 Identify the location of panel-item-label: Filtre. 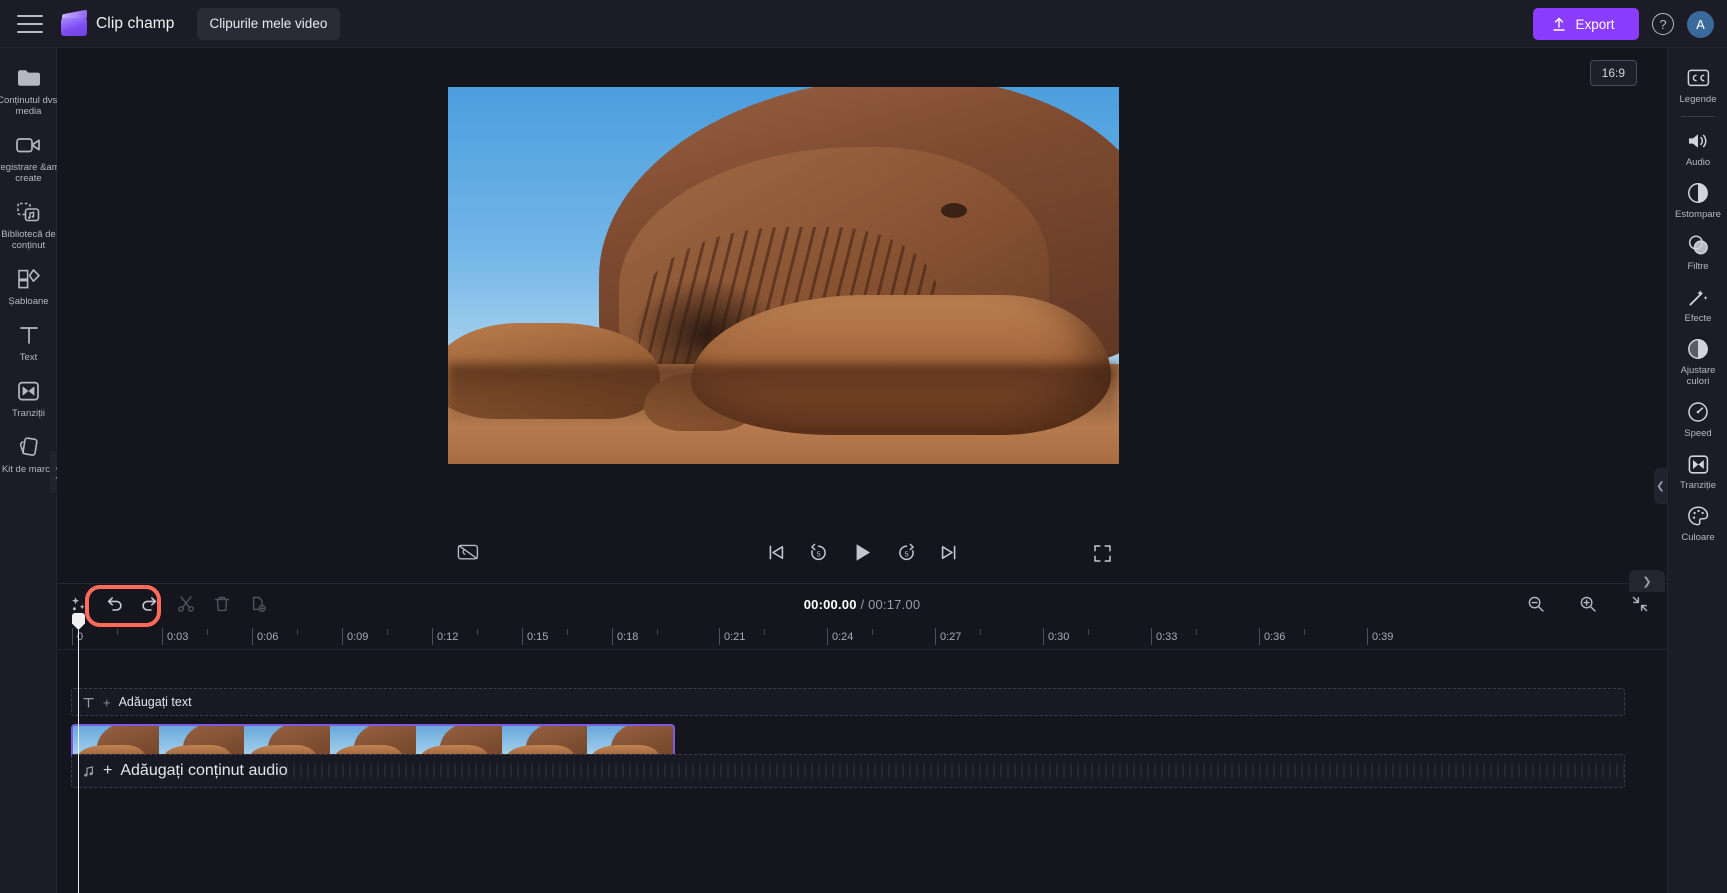
(1698, 266).